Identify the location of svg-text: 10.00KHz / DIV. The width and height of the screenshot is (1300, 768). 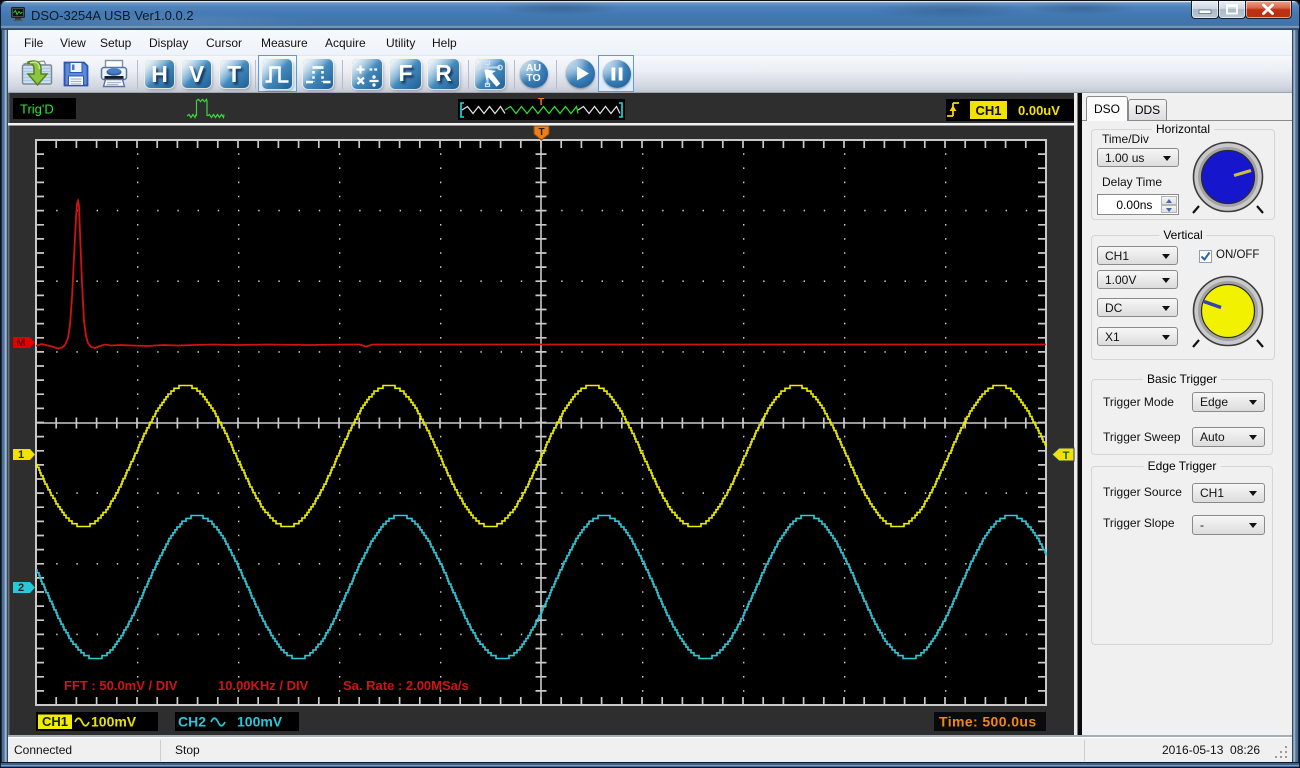
(263, 685).